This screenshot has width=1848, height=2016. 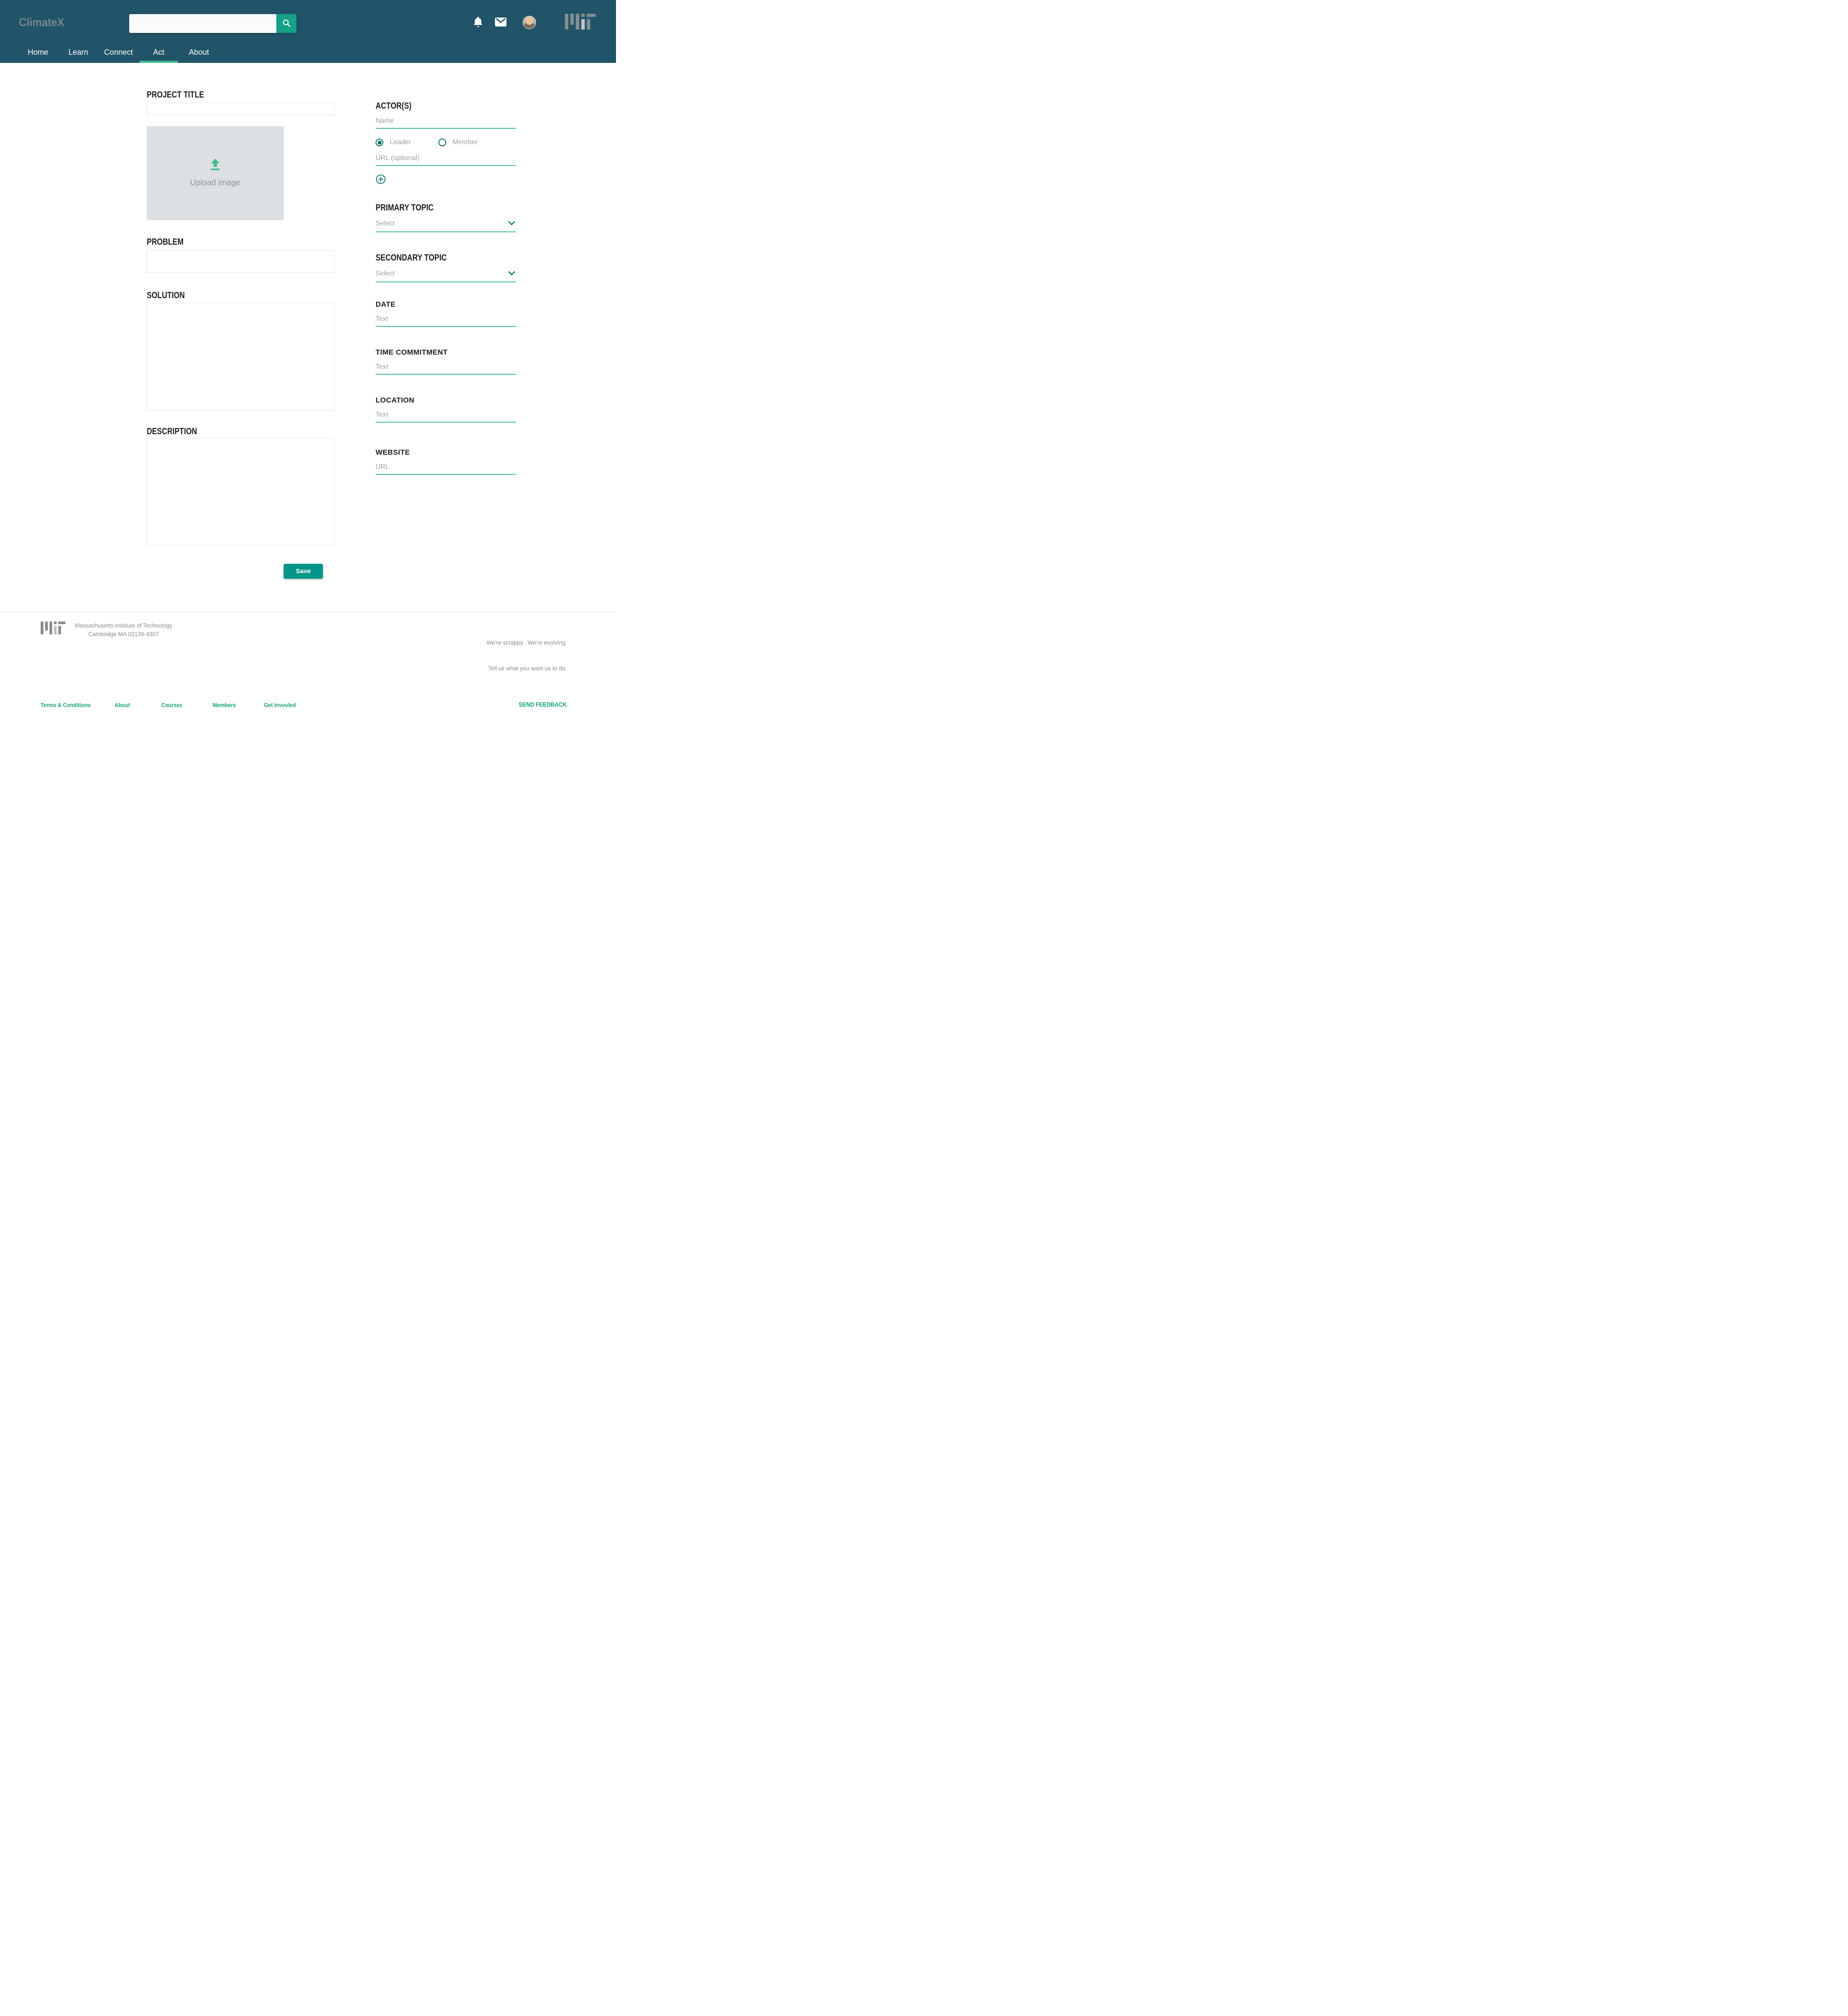 I want to click on header-actions, so click(x=535, y=22).